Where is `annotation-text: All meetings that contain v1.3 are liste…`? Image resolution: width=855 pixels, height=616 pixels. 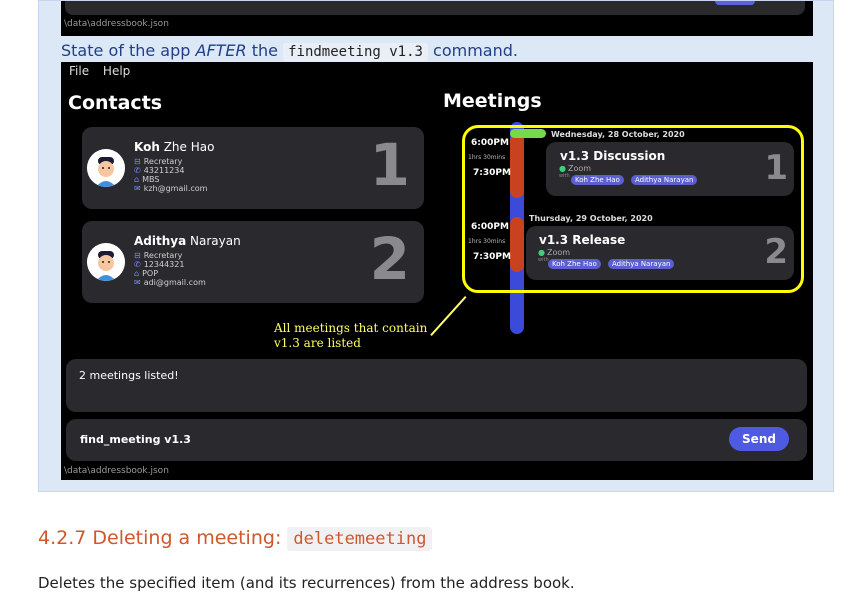 annotation-text: All meetings that contain v1.3 are liste… is located at coordinates (351, 335).